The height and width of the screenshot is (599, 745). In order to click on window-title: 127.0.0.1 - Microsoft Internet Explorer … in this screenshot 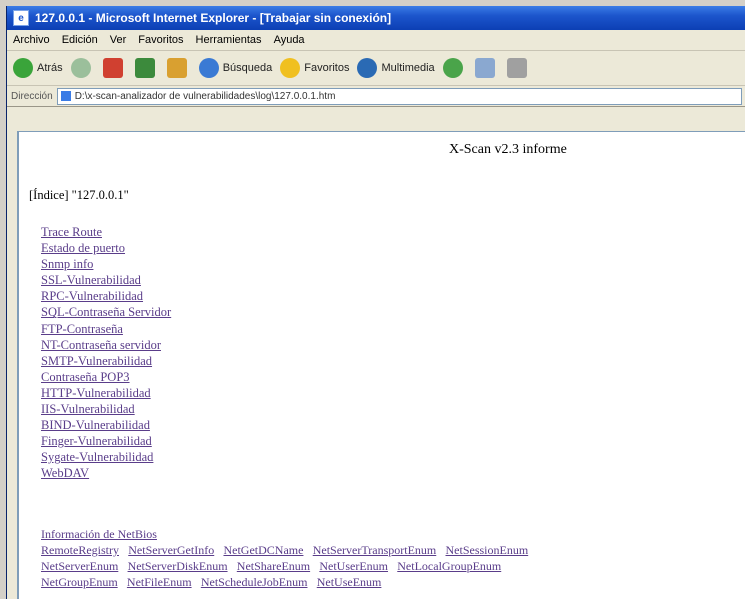, I will do `click(213, 18)`.